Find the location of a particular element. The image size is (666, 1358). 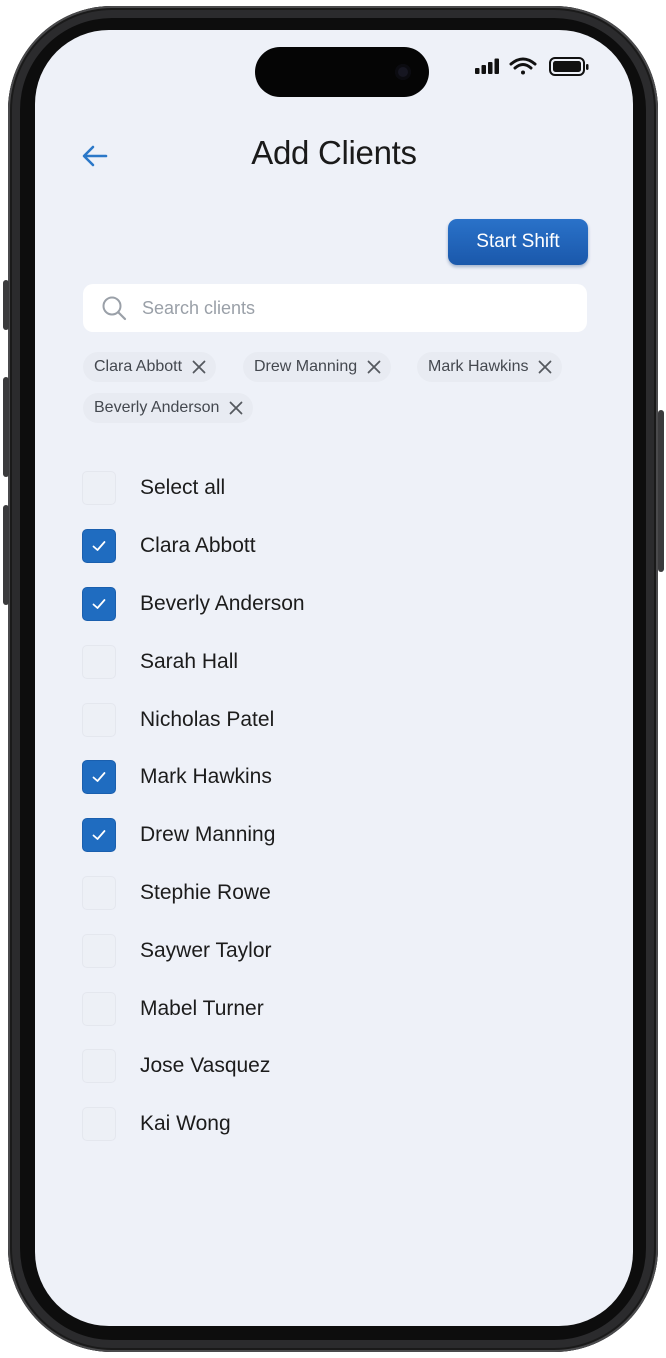

list-item: Jose Vasquez is located at coordinates (176, 1066).